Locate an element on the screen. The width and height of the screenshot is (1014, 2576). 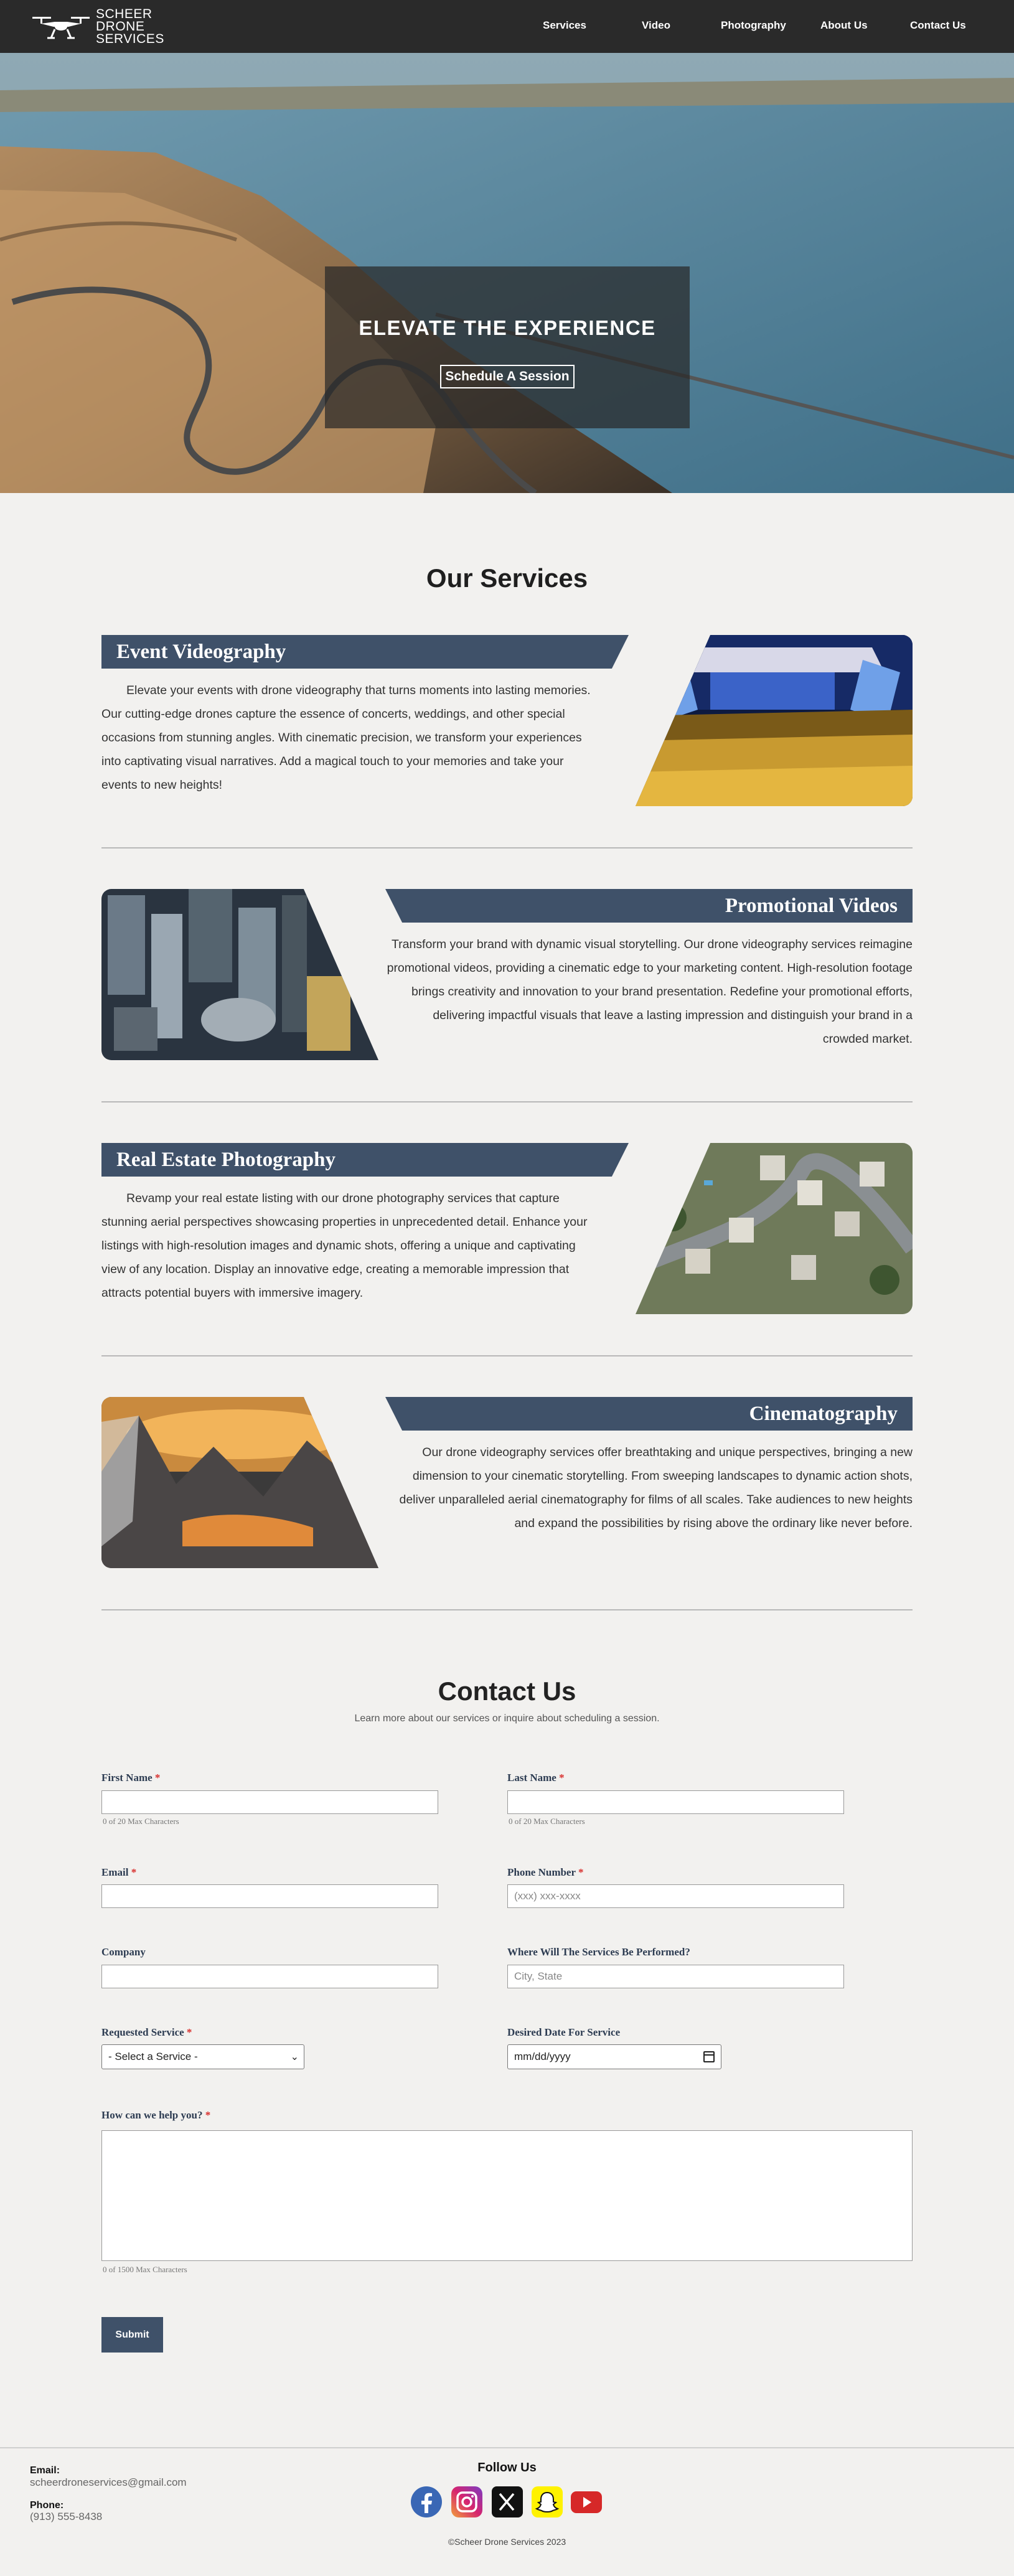
hero-title: ELEVATE THE EXPERIENCE is located at coordinates (507, 327).